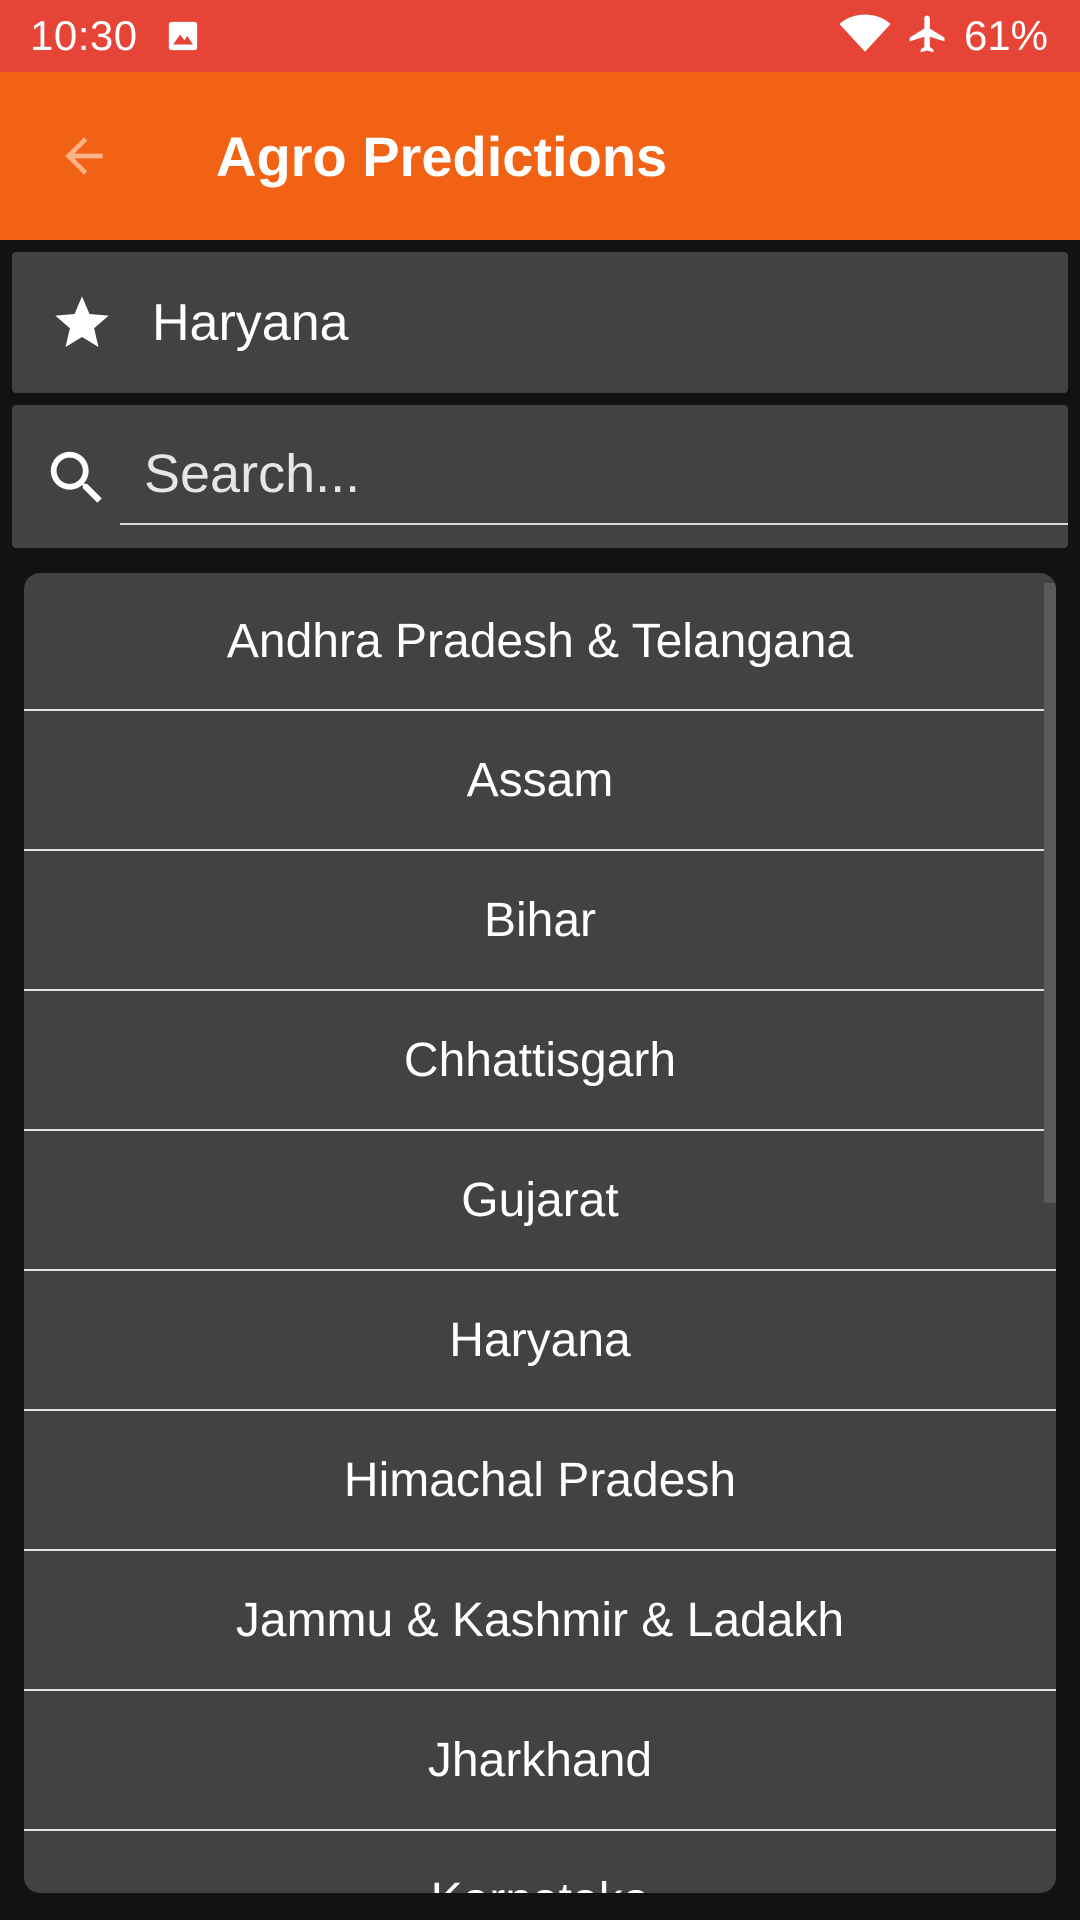  Describe the element at coordinates (540, 1862) in the screenshot. I see `list-item: Karnataka` at that location.